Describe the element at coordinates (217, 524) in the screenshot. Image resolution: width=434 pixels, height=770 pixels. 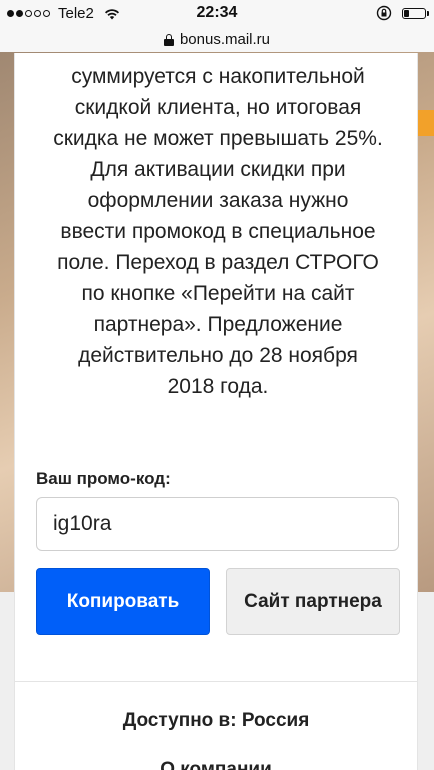
I see `promo-code-input` at that location.